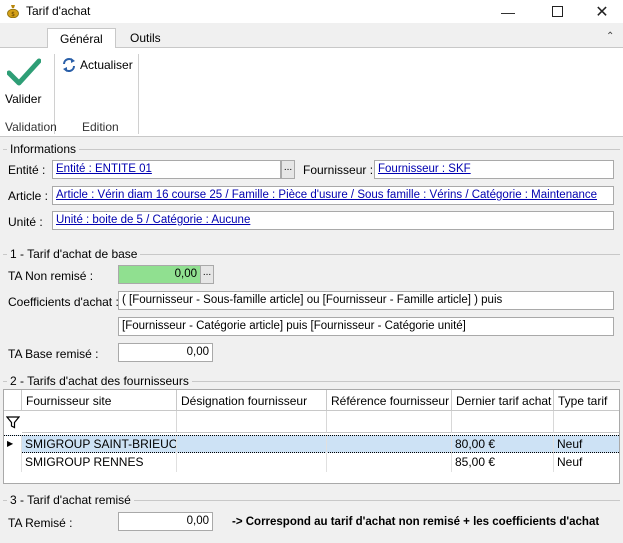  I want to click on ta-non-remise-input: 0,00, so click(159, 274).